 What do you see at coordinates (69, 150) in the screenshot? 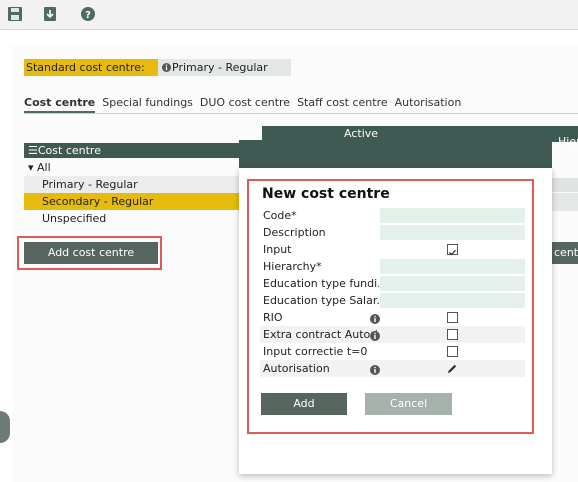
I see `tree-header-label: Cost centre` at bounding box center [69, 150].